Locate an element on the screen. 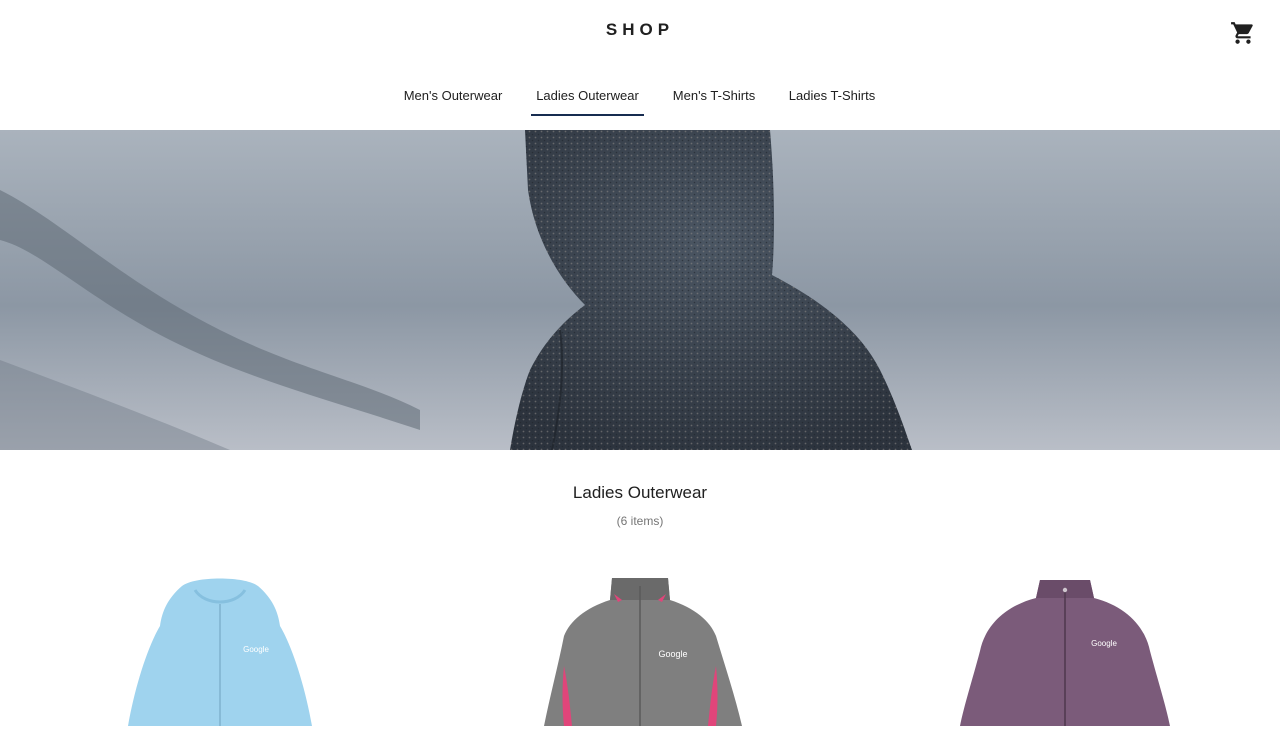  cart-button is located at coordinates (1243, 33).